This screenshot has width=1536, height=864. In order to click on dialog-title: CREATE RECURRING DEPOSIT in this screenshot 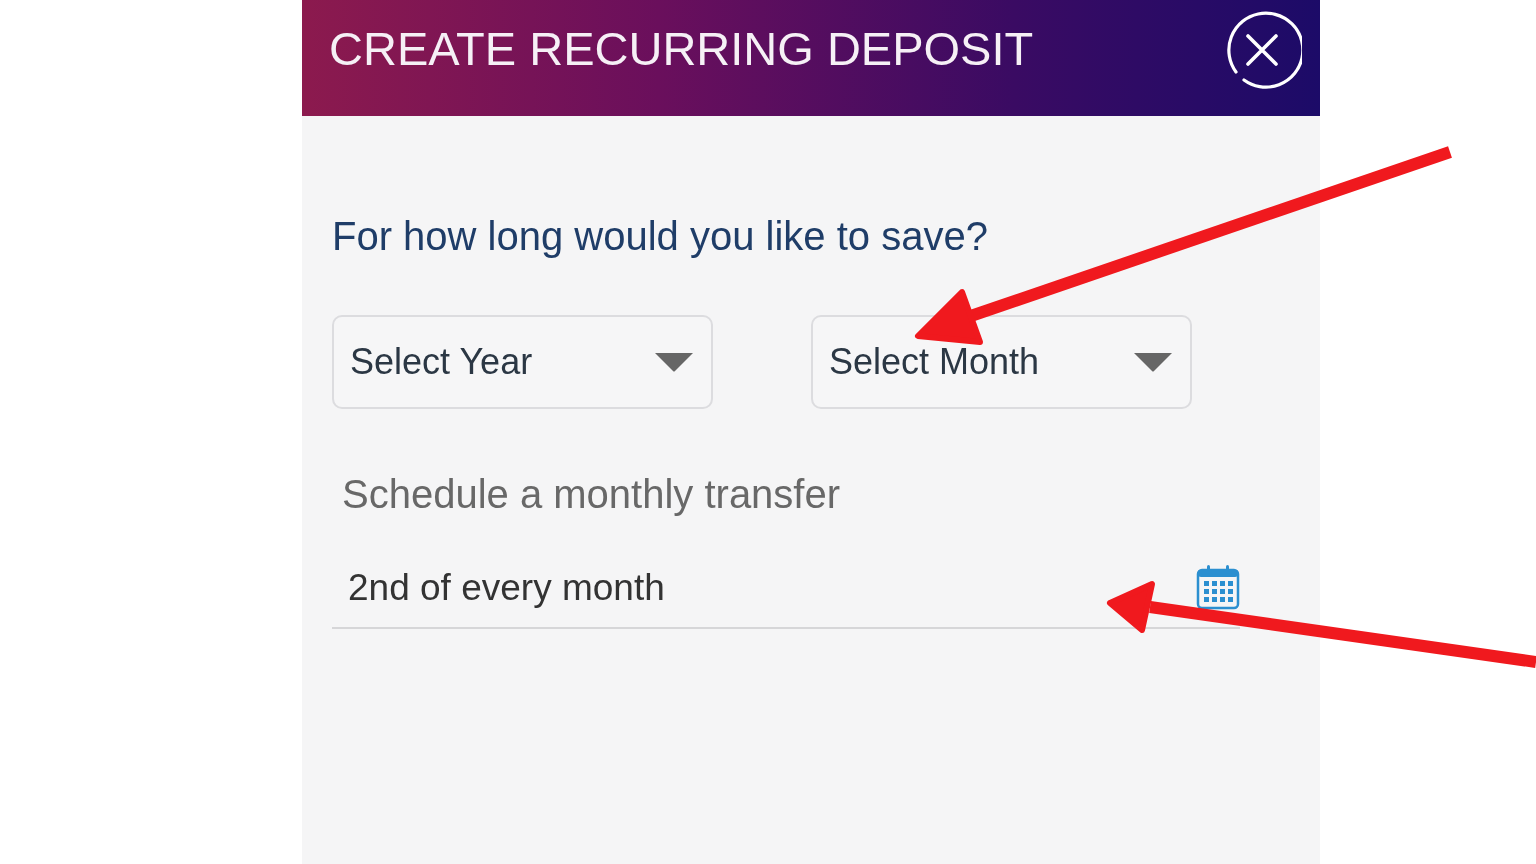, I will do `click(681, 49)`.